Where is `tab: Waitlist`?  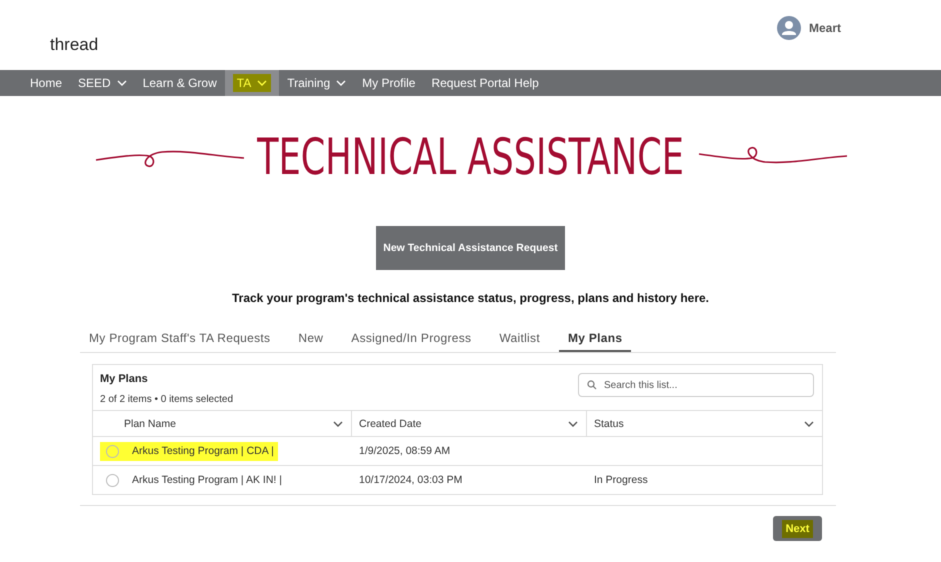 tab: Waitlist is located at coordinates (519, 338).